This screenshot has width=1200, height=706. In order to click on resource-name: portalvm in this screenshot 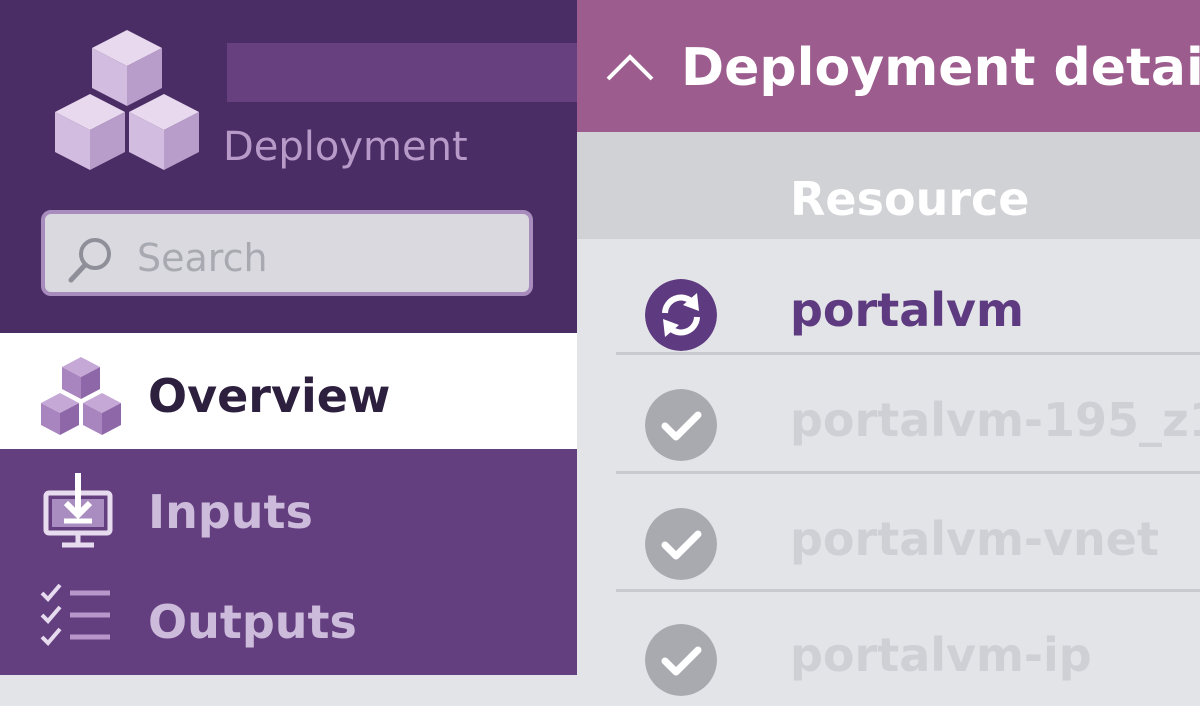, I will do `click(907, 310)`.